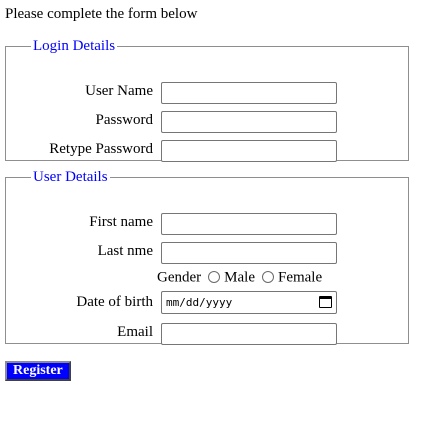 This screenshot has height=428, width=425. Describe the element at coordinates (74, 46) in the screenshot. I see `login-details-legend: Login Details` at that location.